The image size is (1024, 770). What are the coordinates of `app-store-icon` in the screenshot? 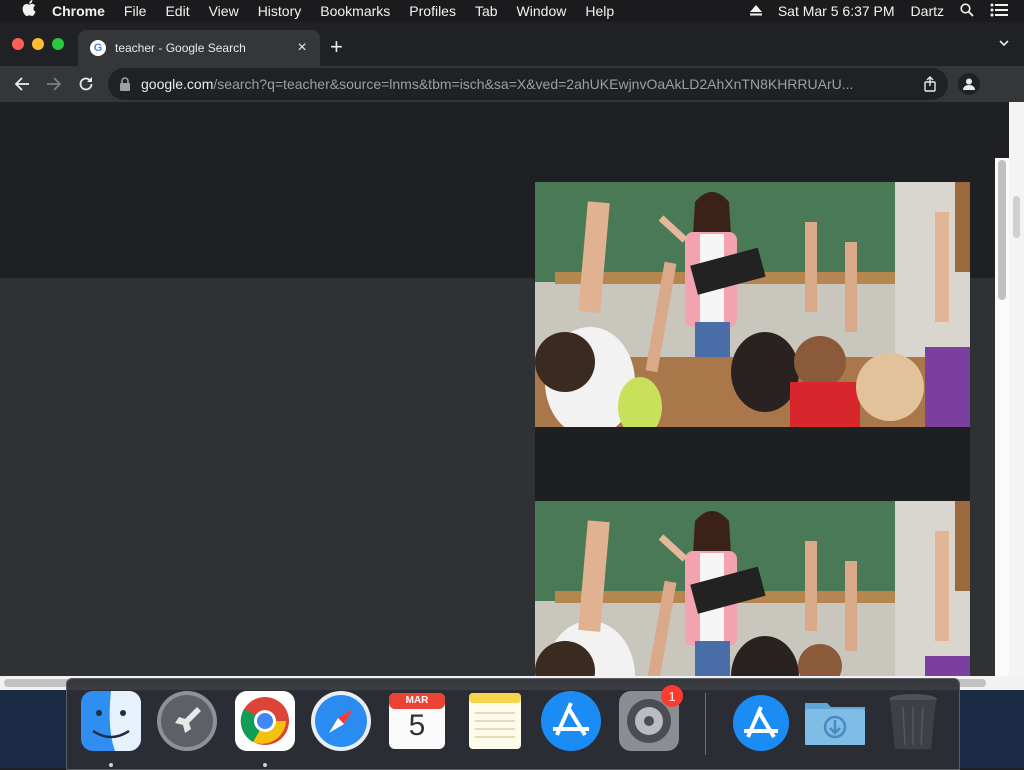 It's located at (571, 721).